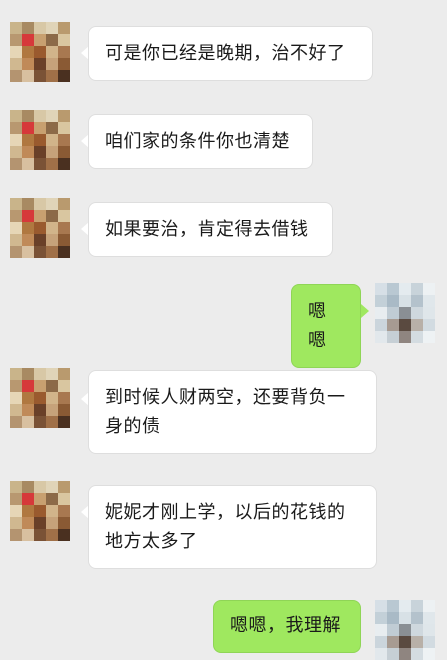  I want to click on message-text: 咱们家的条件你也清楚, so click(197, 141).